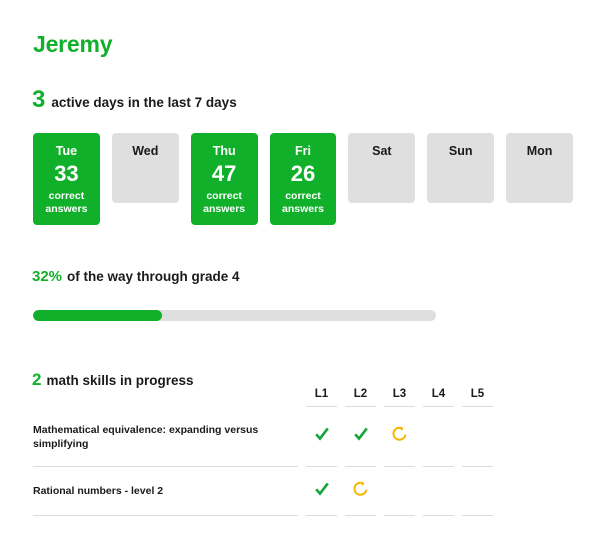 Image resolution: width=600 pixels, height=540 pixels. Describe the element at coordinates (224, 151) in the screenshot. I see `day-tile-label: Thu` at that location.